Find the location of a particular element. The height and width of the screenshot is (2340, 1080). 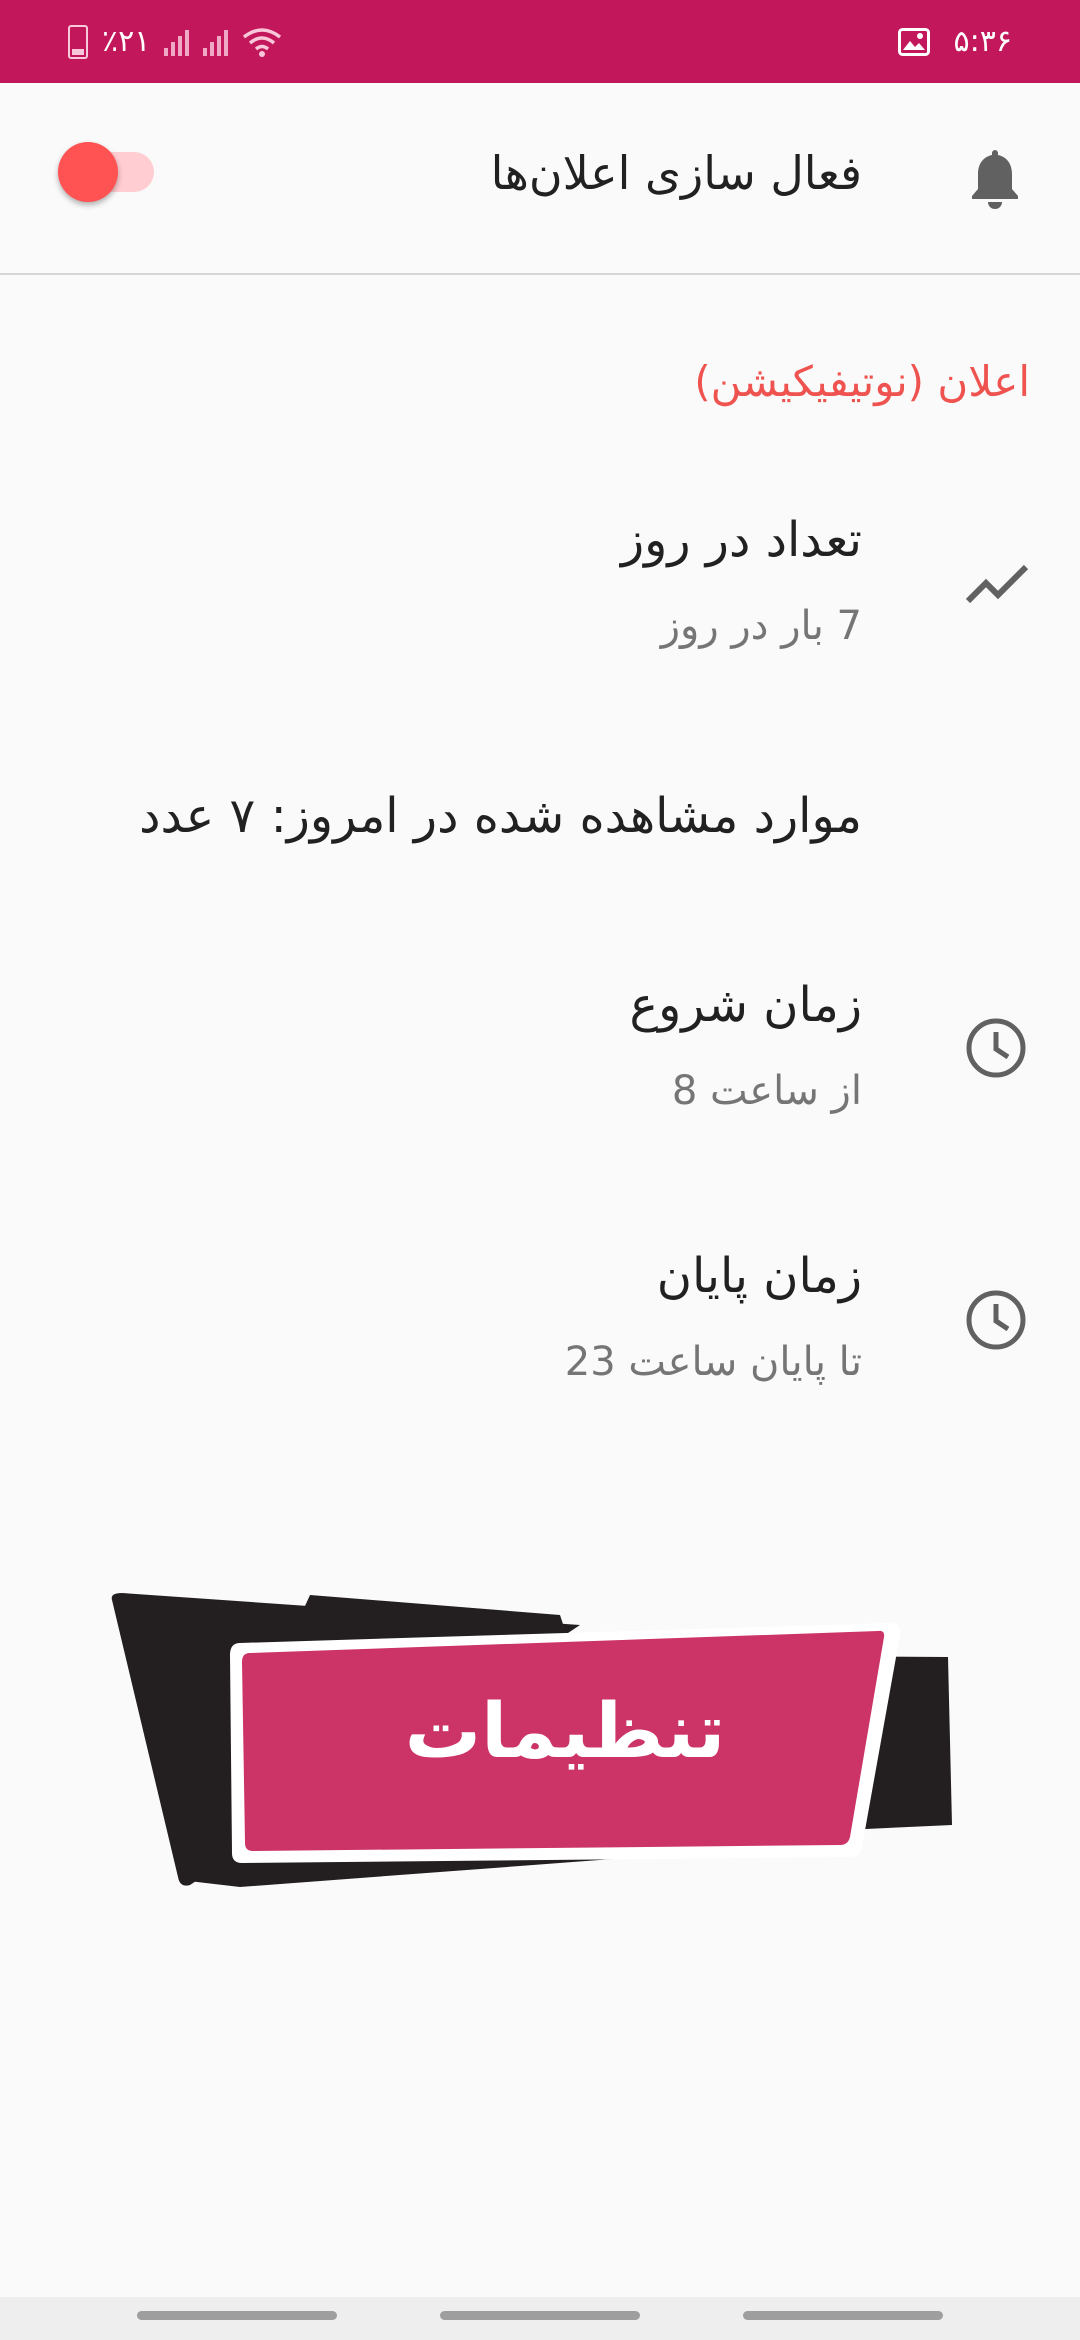

notifications-toggle is located at coordinates (106, 172).